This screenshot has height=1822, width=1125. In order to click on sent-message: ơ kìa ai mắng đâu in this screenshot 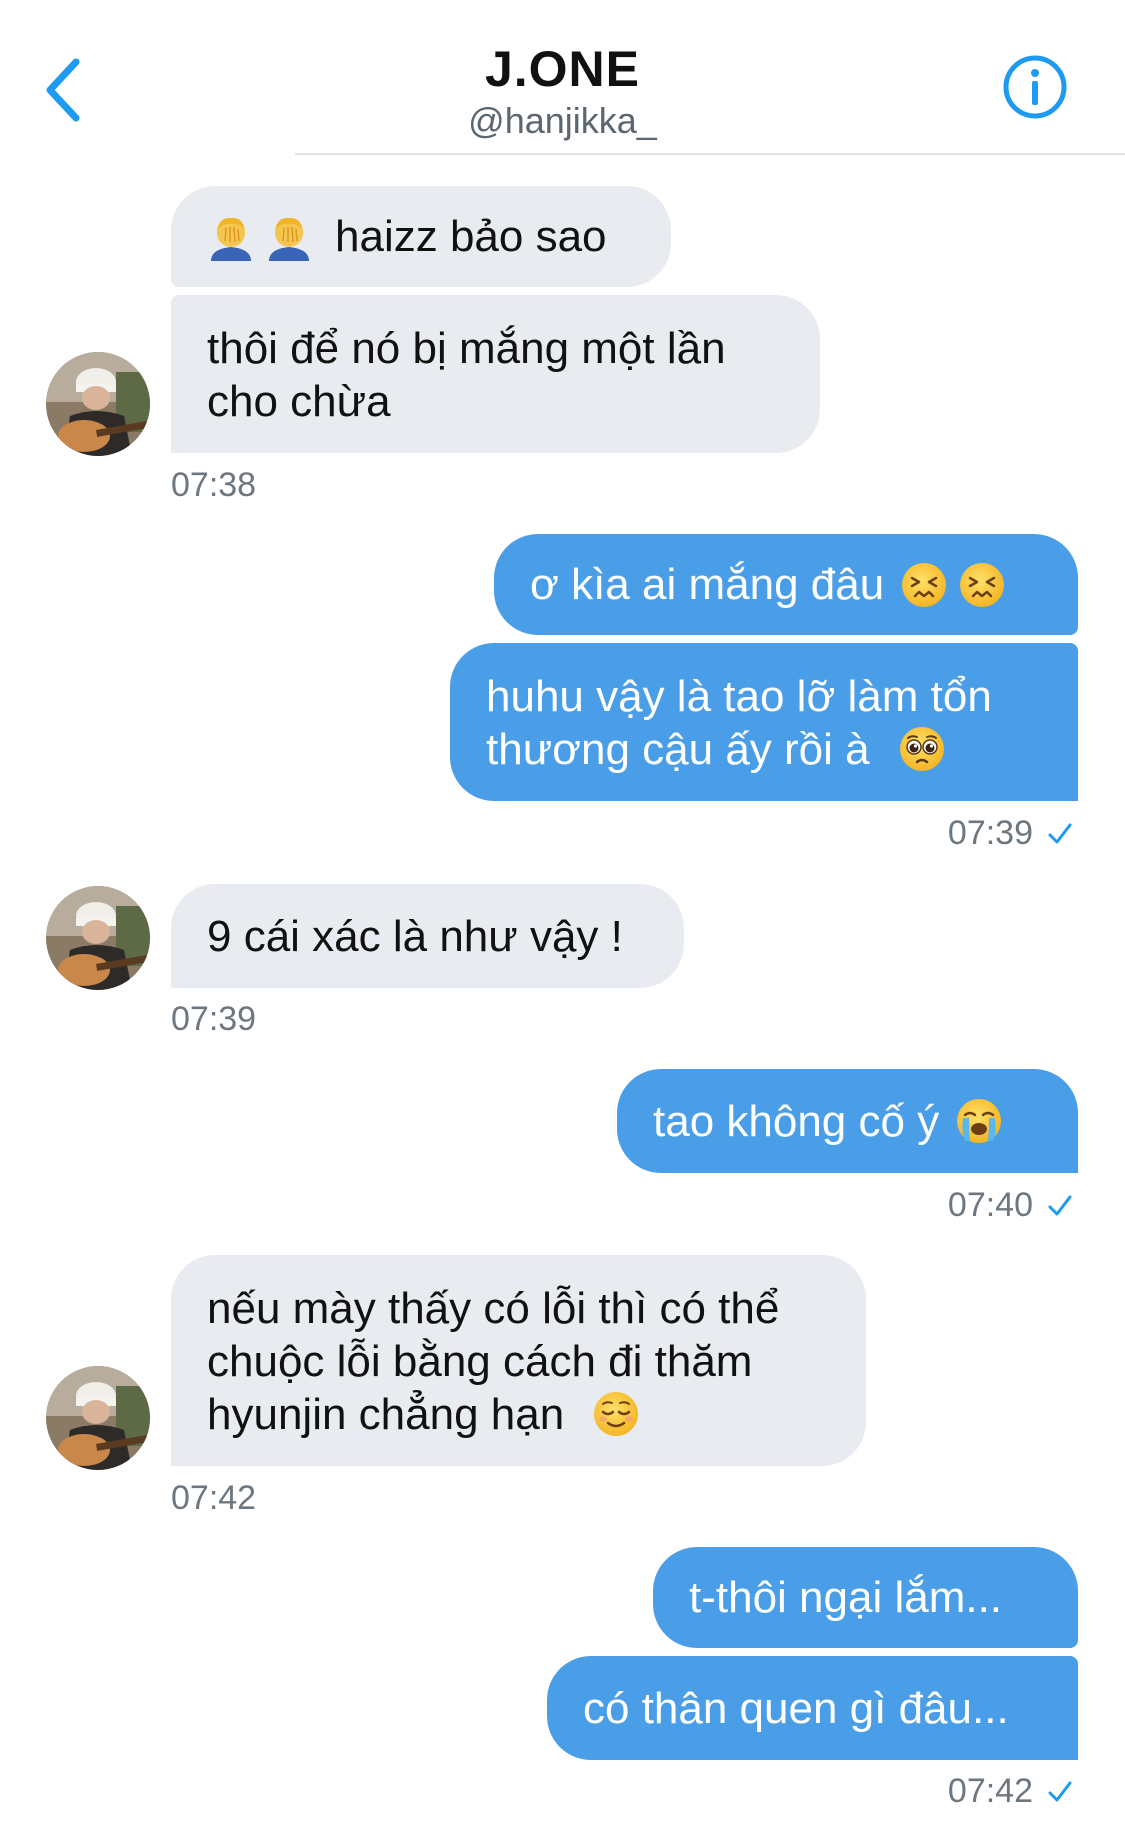, I will do `click(786, 584)`.